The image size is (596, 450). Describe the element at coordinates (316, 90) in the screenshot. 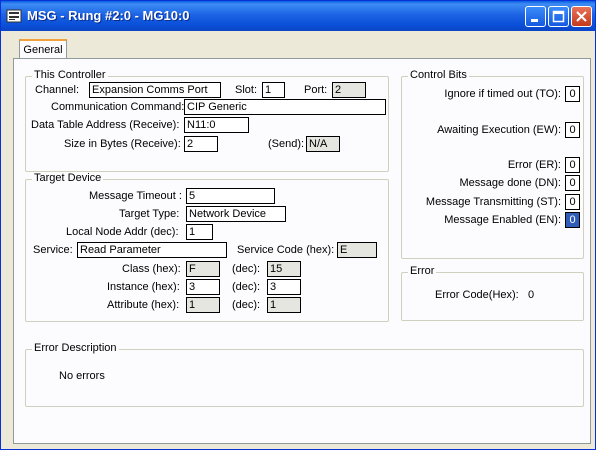

I see `port-label: Port:` at that location.